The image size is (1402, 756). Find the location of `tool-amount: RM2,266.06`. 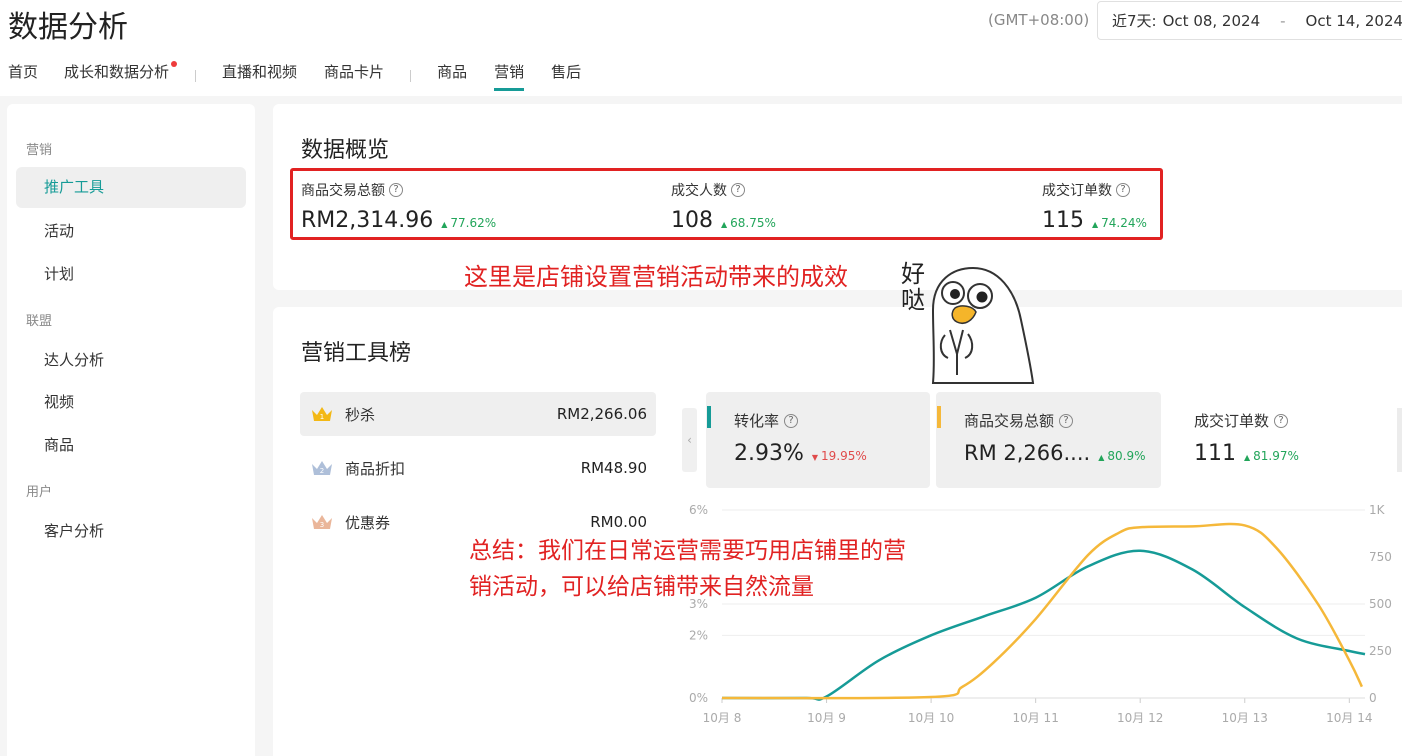

tool-amount: RM2,266.06 is located at coordinates (601, 414).